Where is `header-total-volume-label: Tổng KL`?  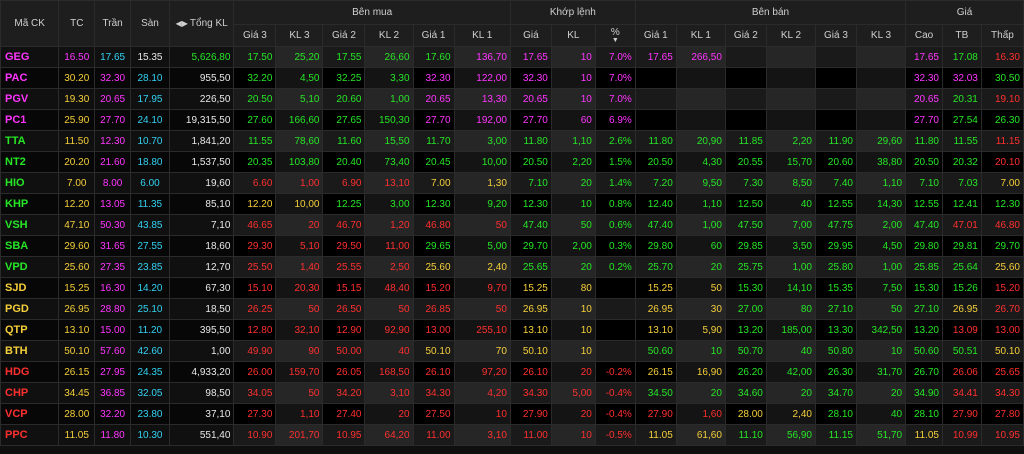 header-total-volume-label: Tổng KL is located at coordinates (208, 23).